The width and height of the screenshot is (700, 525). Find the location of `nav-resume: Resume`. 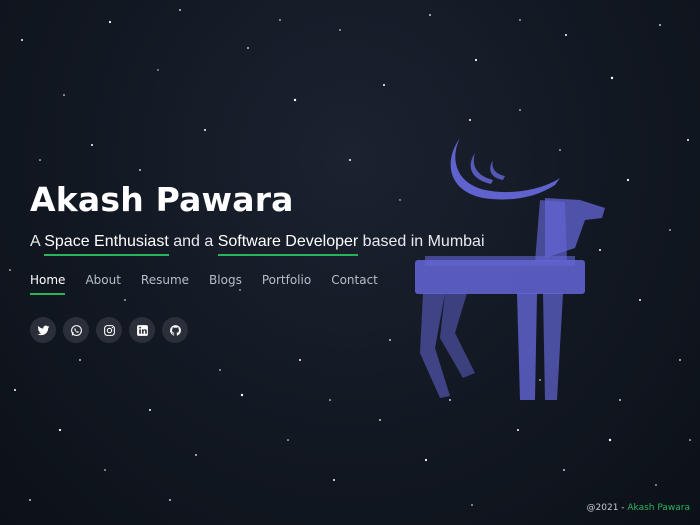

nav-resume: Resume is located at coordinates (165, 284).